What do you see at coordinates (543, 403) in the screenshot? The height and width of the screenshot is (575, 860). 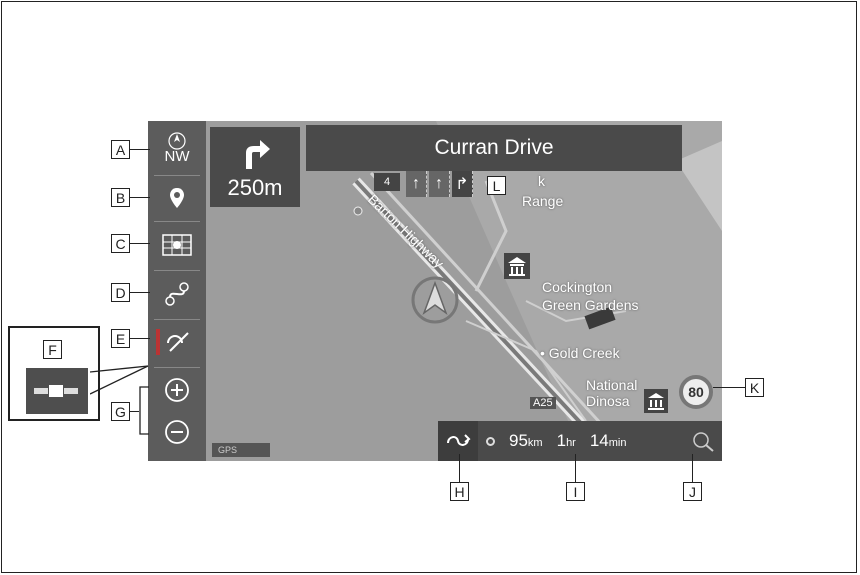 I see `route-shield: A25` at bounding box center [543, 403].